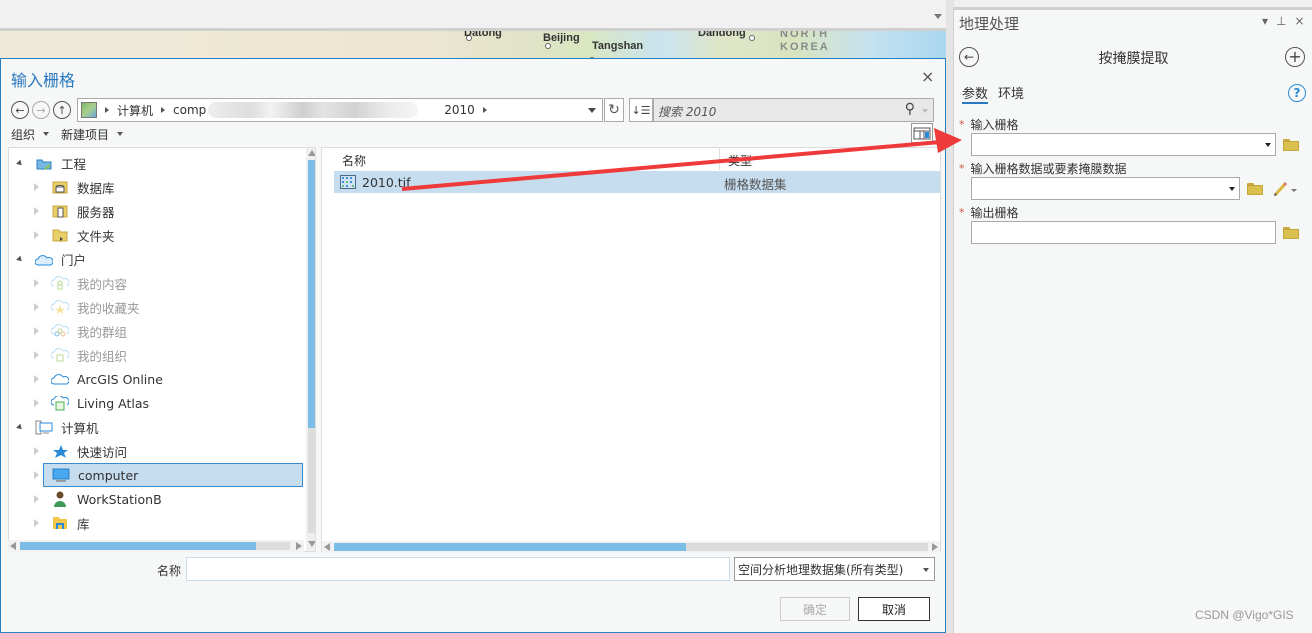 The image size is (1312, 633). What do you see at coordinates (49, 163) in the screenshot?
I see `tree-item-工程: 工程` at bounding box center [49, 163].